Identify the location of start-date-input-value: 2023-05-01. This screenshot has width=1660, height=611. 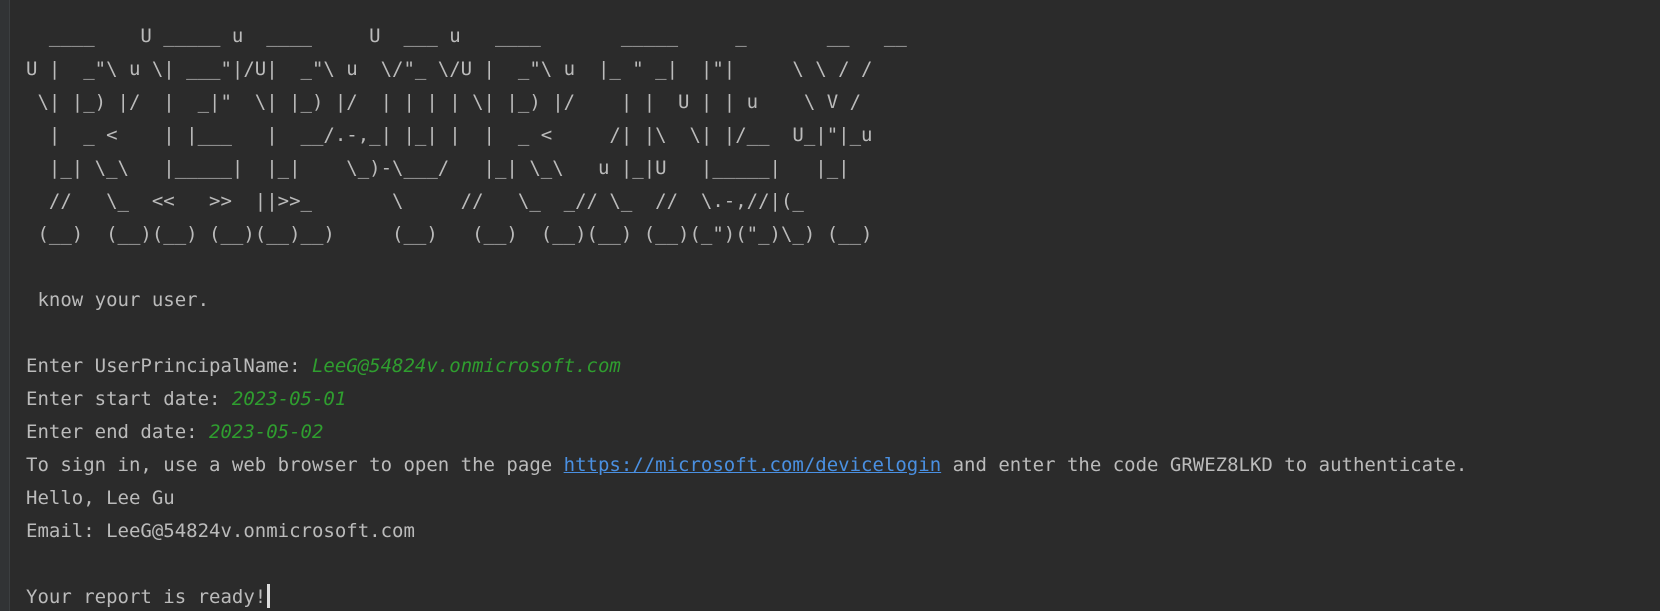
(289, 399).